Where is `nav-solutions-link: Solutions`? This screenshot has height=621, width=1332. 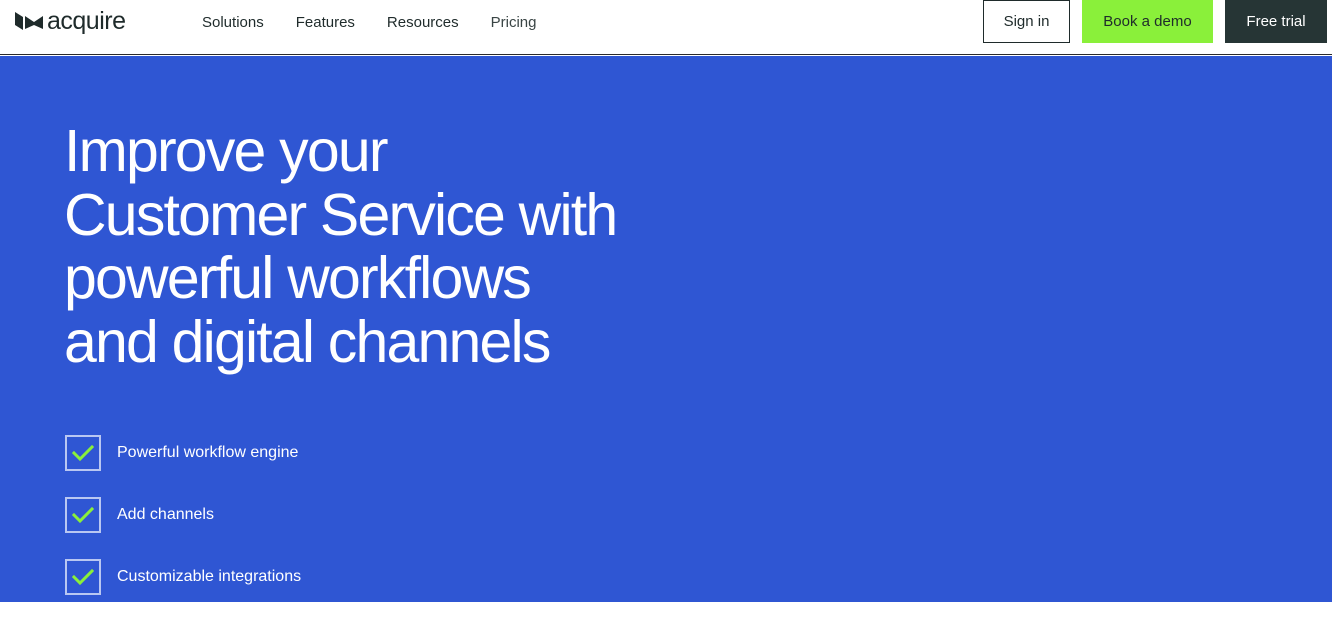
nav-solutions-link: Solutions is located at coordinates (233, 22).